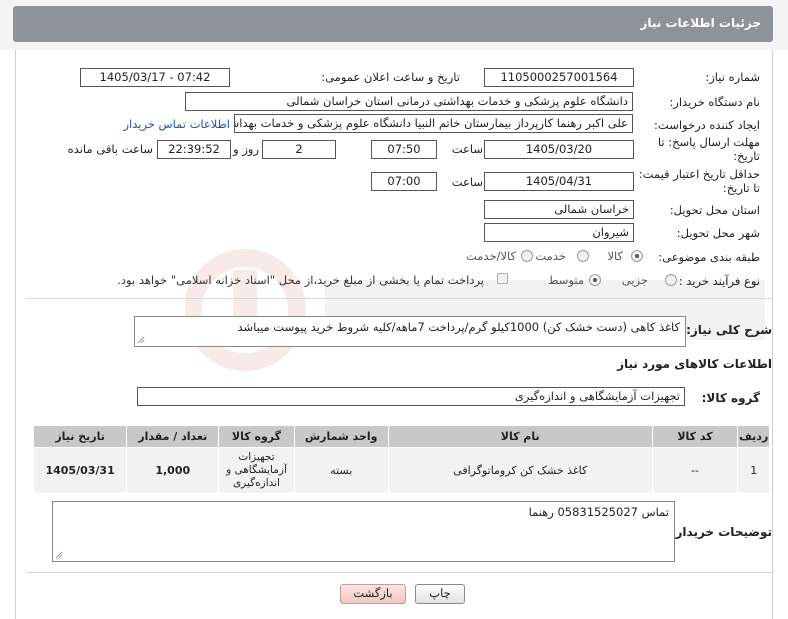 The width and height of the screenshot is (788, 619). I want to click on announce-datetime-field: 1405/03/17 - 07:42, so click(155, 77).